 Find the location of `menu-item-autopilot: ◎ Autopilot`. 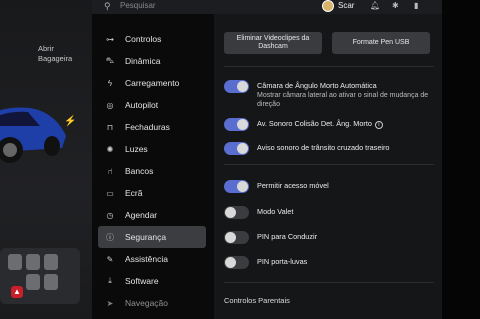

menu-item-autopilot: ◎ Autopilot is located at coordinates (151, 105).